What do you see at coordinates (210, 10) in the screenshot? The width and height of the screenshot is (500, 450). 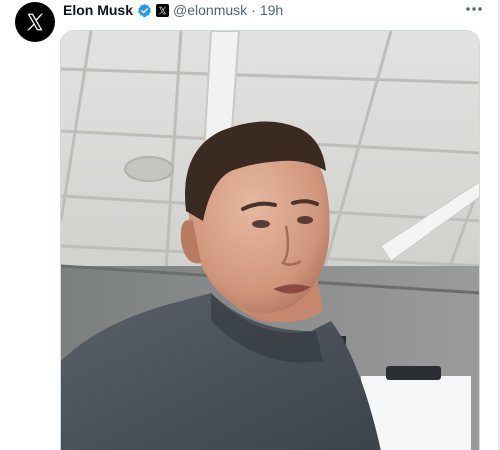 I see `author-handle: @elonmusk` at bounding box center [210, 10].